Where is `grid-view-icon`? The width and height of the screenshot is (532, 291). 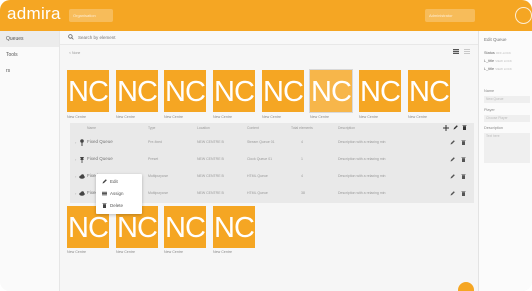
grid-view-icon is located at coordinates (456, 51).